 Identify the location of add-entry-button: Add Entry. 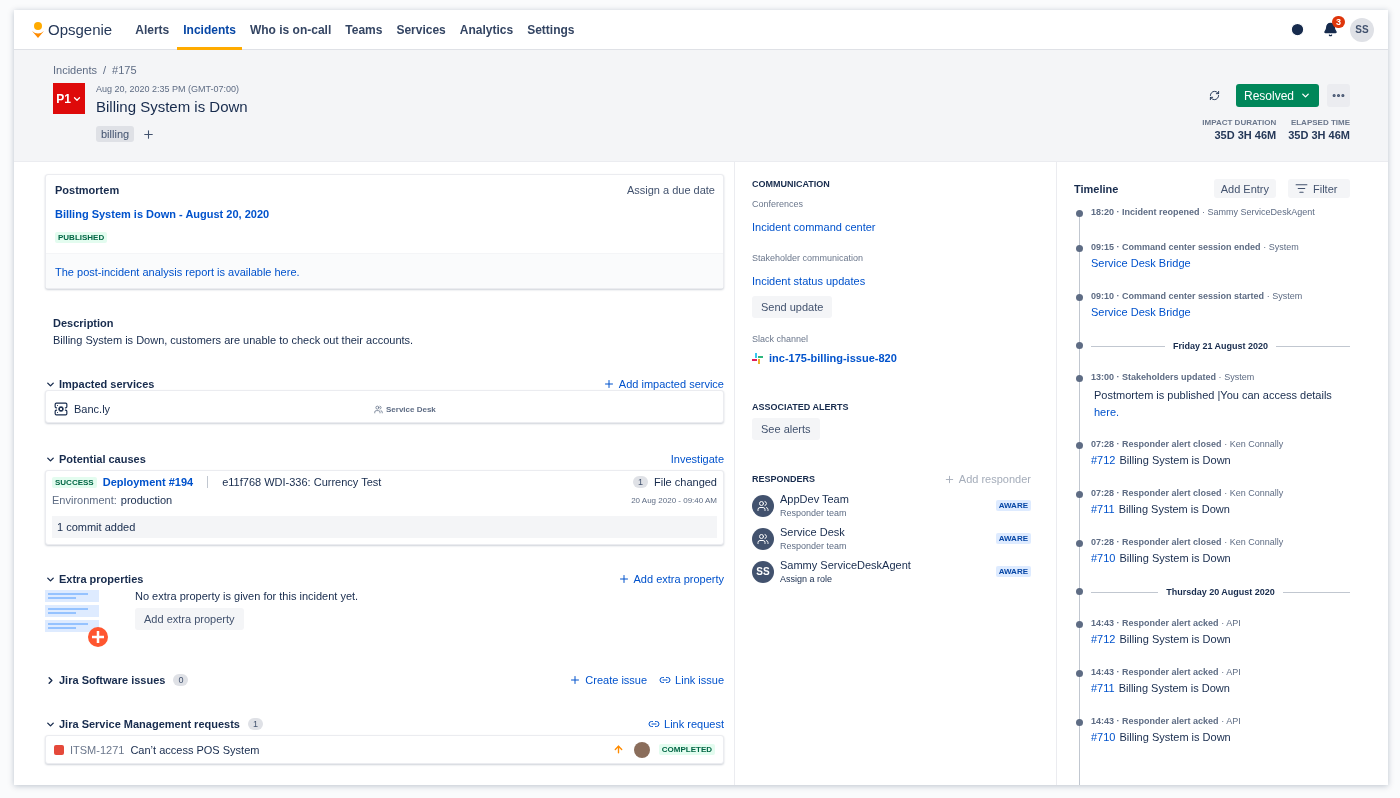
(1244, 188).